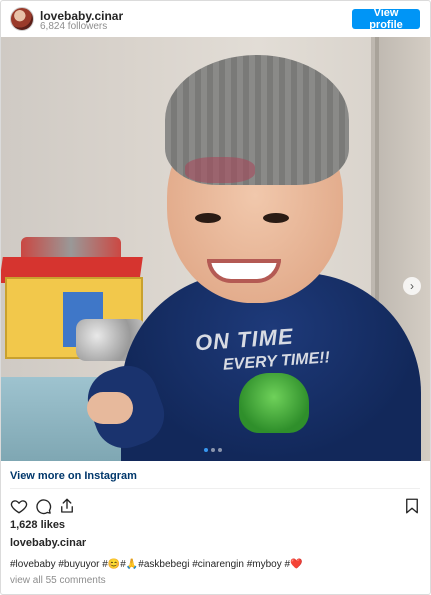 The width and height of the screenshot is (431, 595). I want to click on forehead-bruise, so click(220, 170).